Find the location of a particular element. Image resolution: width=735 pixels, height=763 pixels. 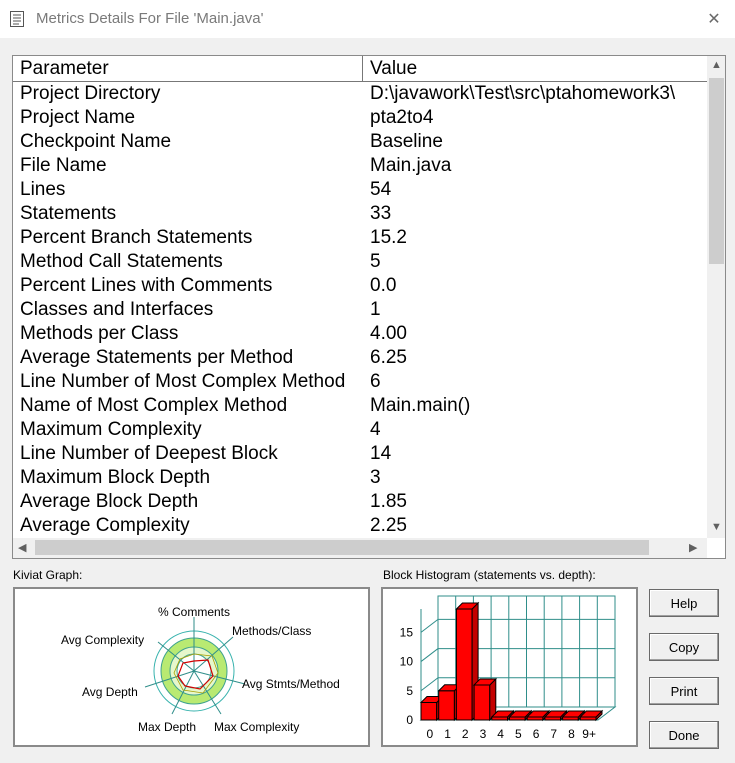

kiviat-label: Kiviat Graph: is located at coordinates (48, 575).